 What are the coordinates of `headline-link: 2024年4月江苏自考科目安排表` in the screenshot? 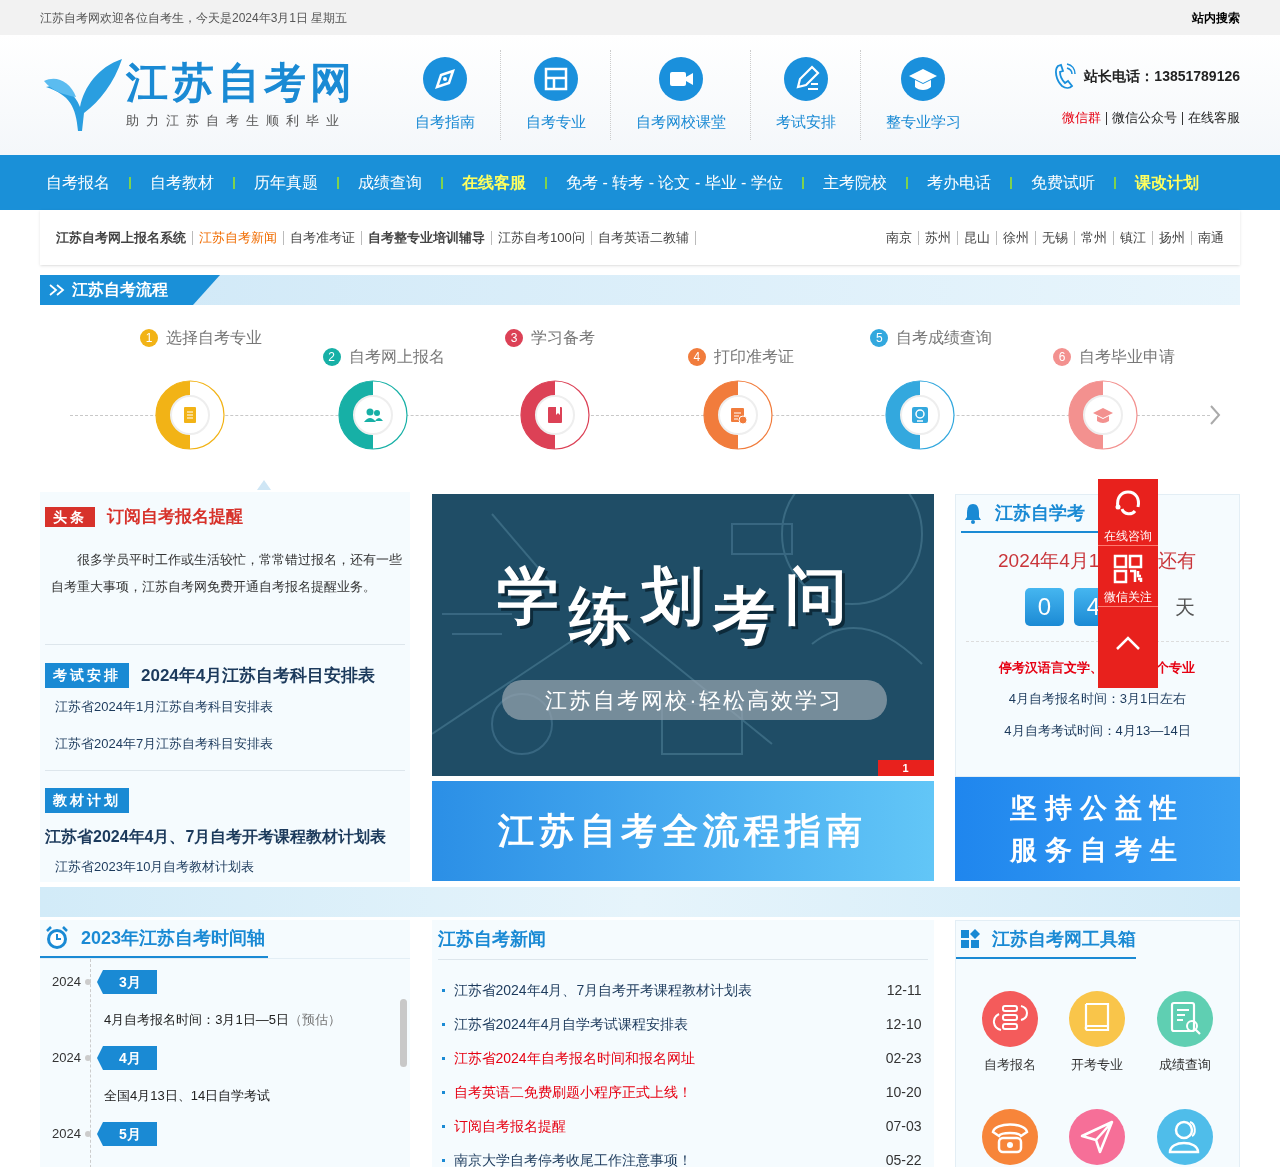 It's located at (258, 675).